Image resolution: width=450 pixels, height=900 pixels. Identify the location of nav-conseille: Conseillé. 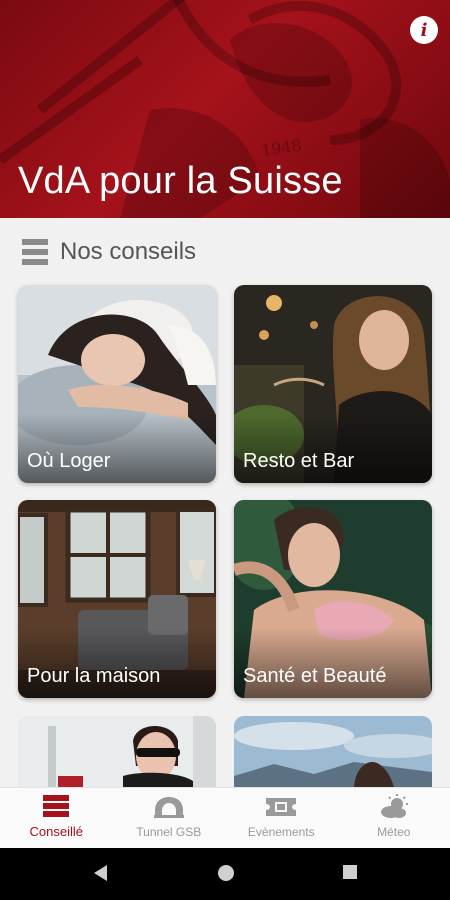
(56, 818).